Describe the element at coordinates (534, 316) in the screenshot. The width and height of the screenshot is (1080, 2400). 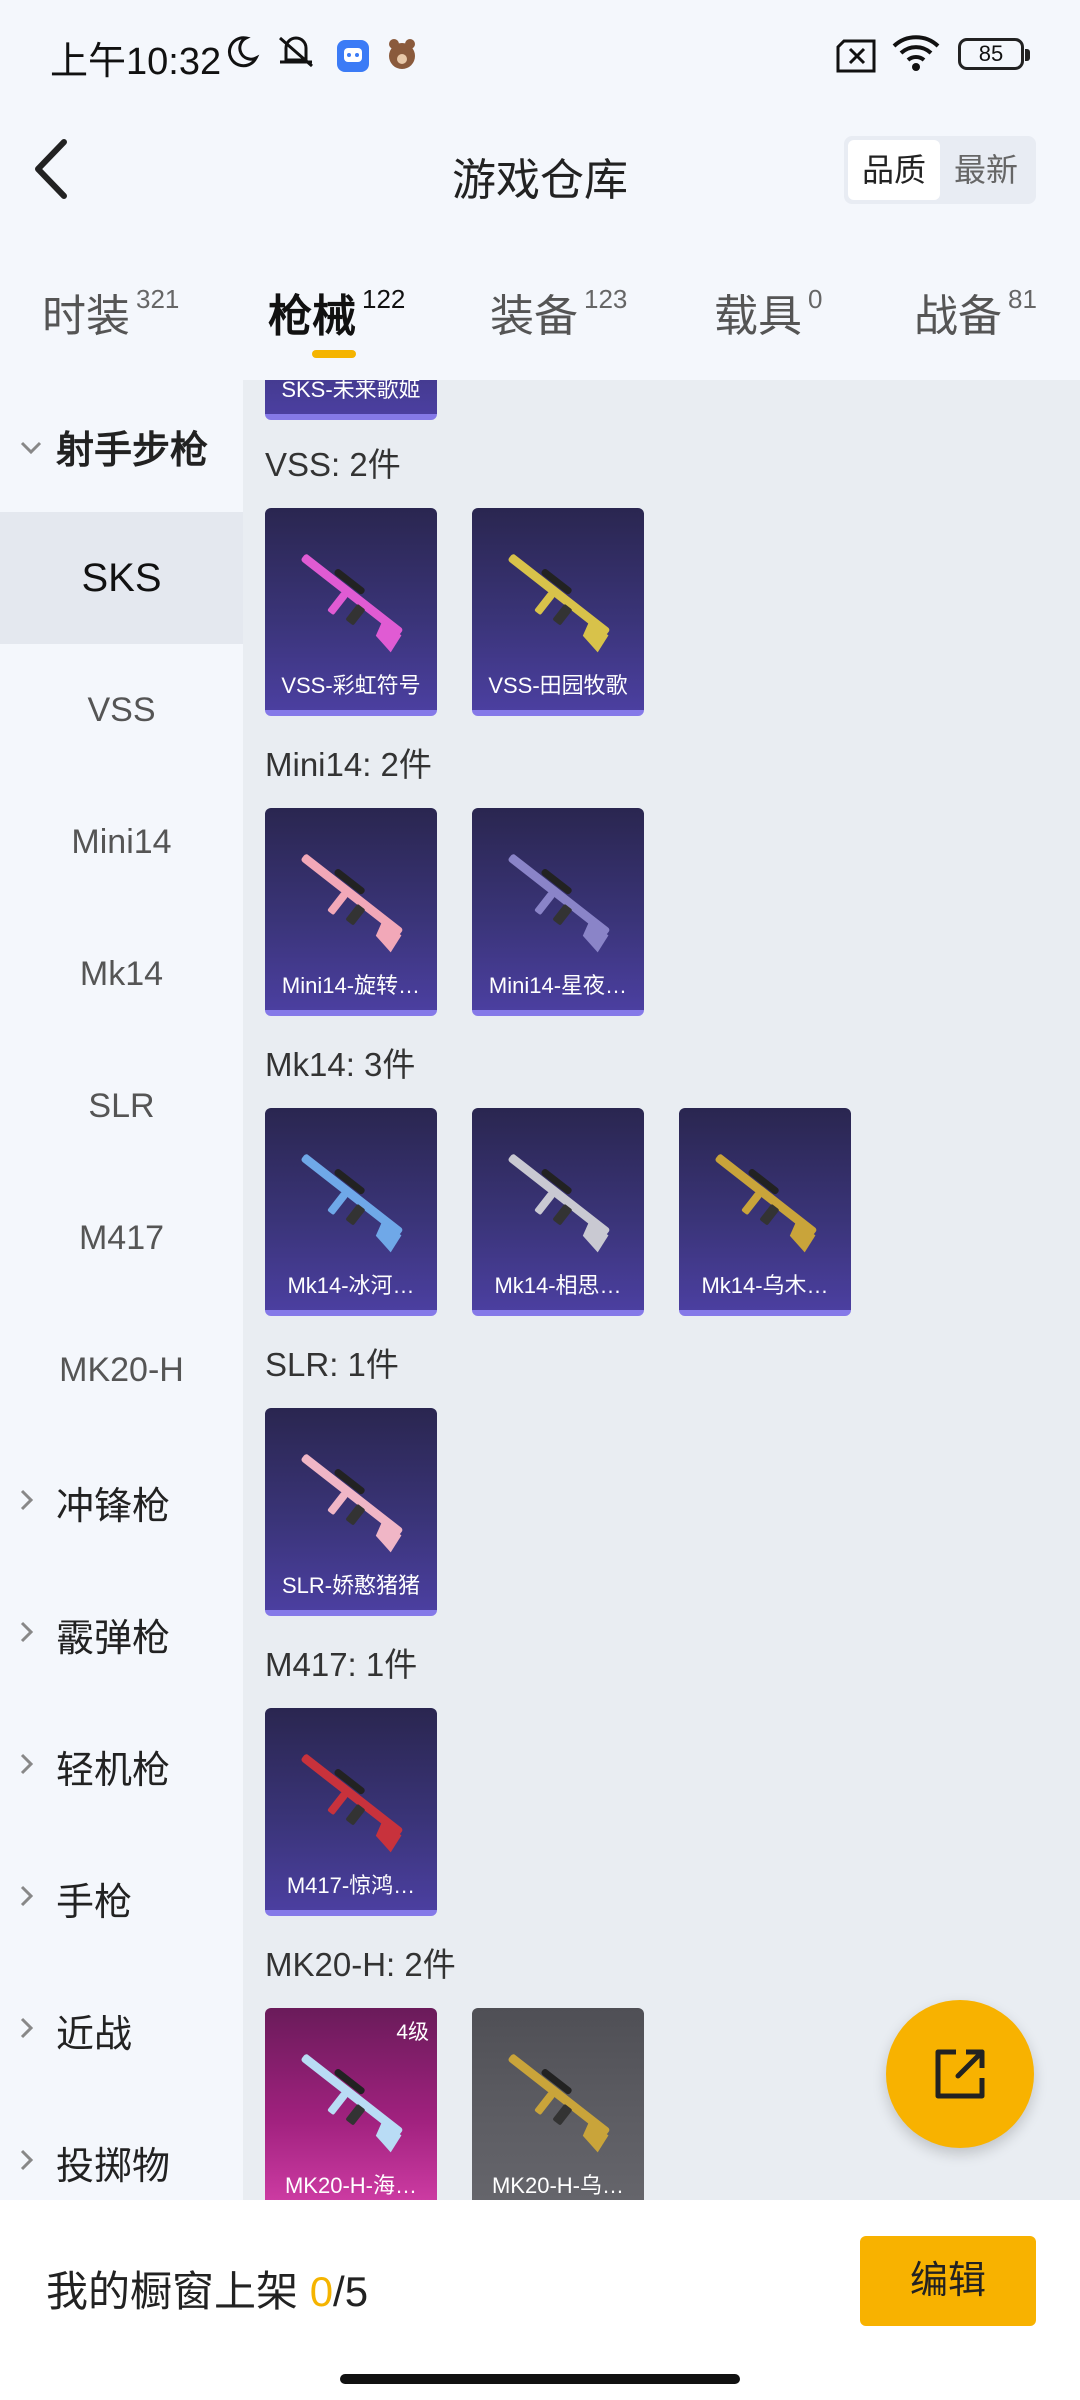
I see `tab-label: 装备` at that location.